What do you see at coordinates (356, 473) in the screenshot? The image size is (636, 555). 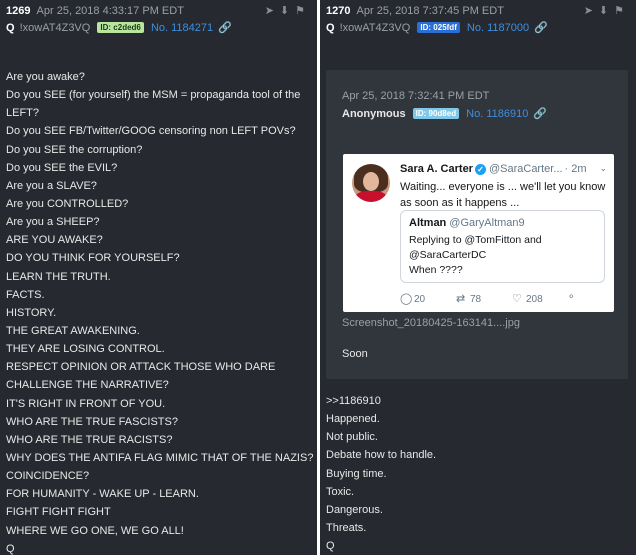 I see `body-line: Buying time.` at bounding box center [356, 473].